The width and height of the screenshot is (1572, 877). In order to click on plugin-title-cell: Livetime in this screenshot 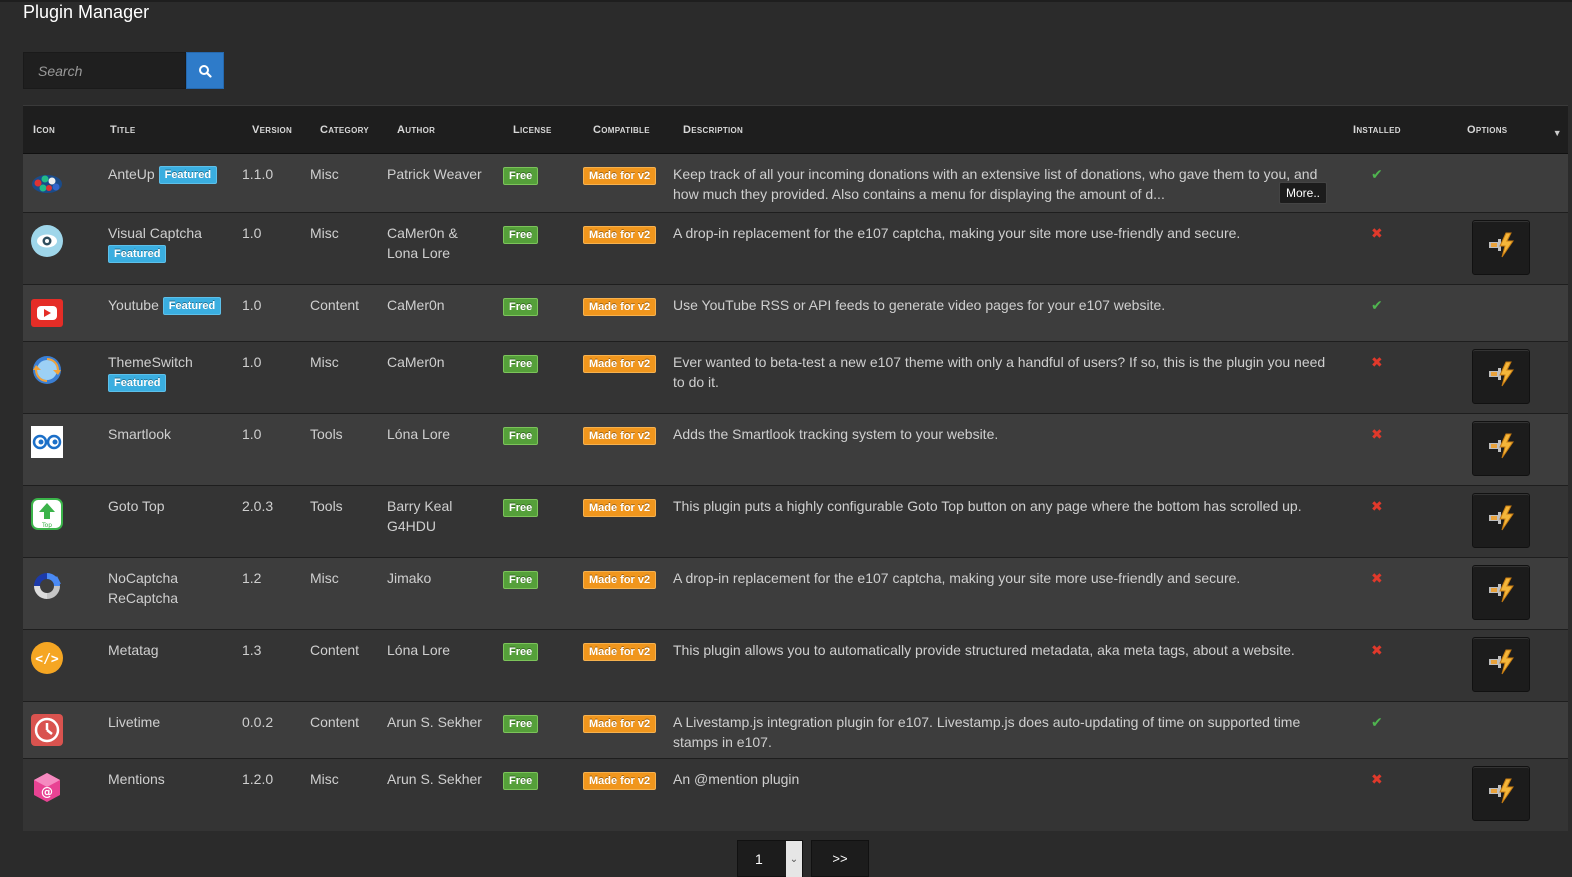, I will do `click(171, 730)`.